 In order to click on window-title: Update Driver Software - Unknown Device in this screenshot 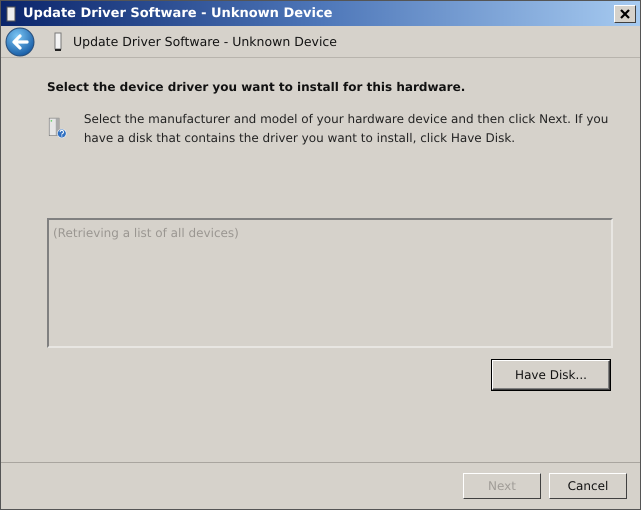, I will do `click(178, 13)`.